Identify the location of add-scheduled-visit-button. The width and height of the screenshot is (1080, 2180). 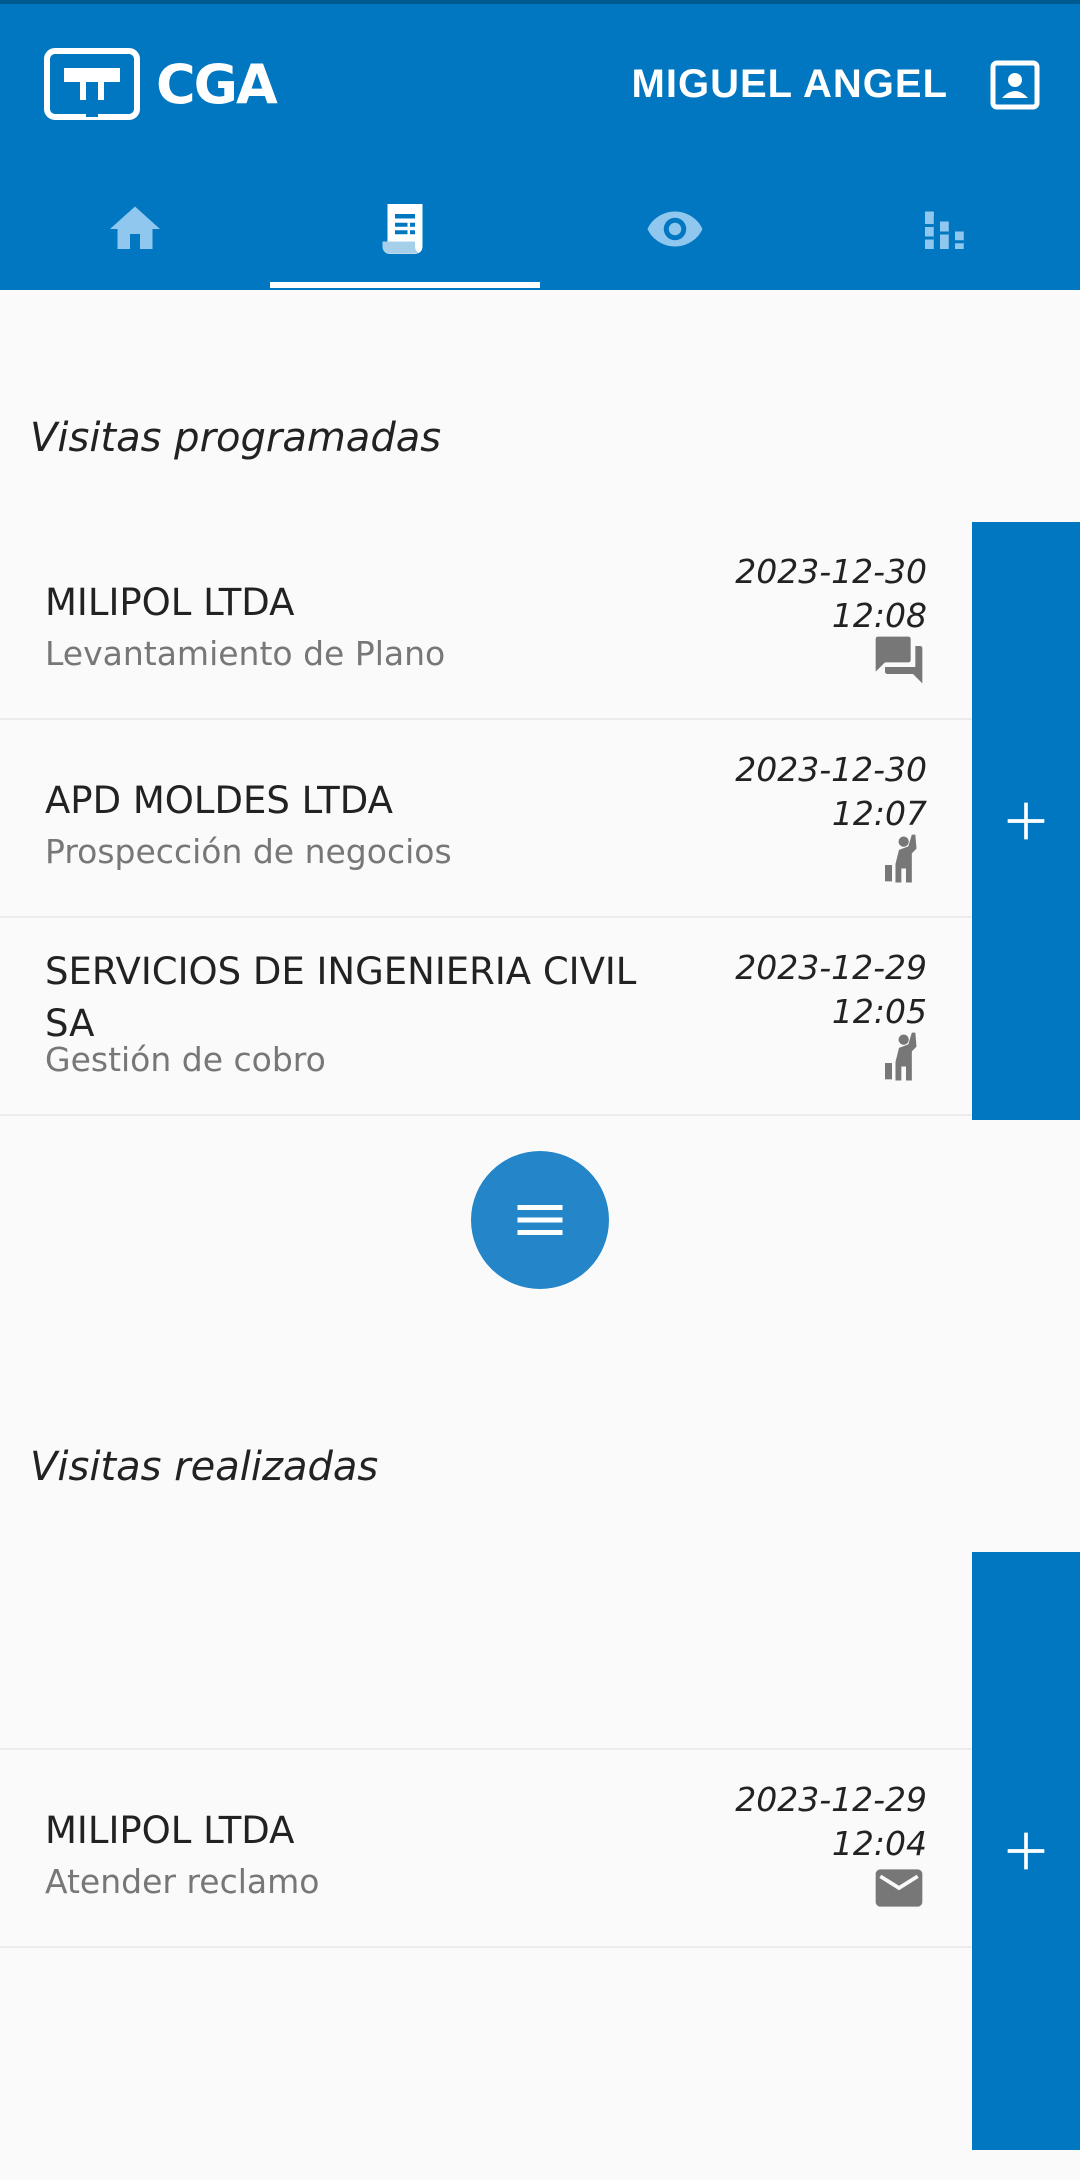
(1026, 821).